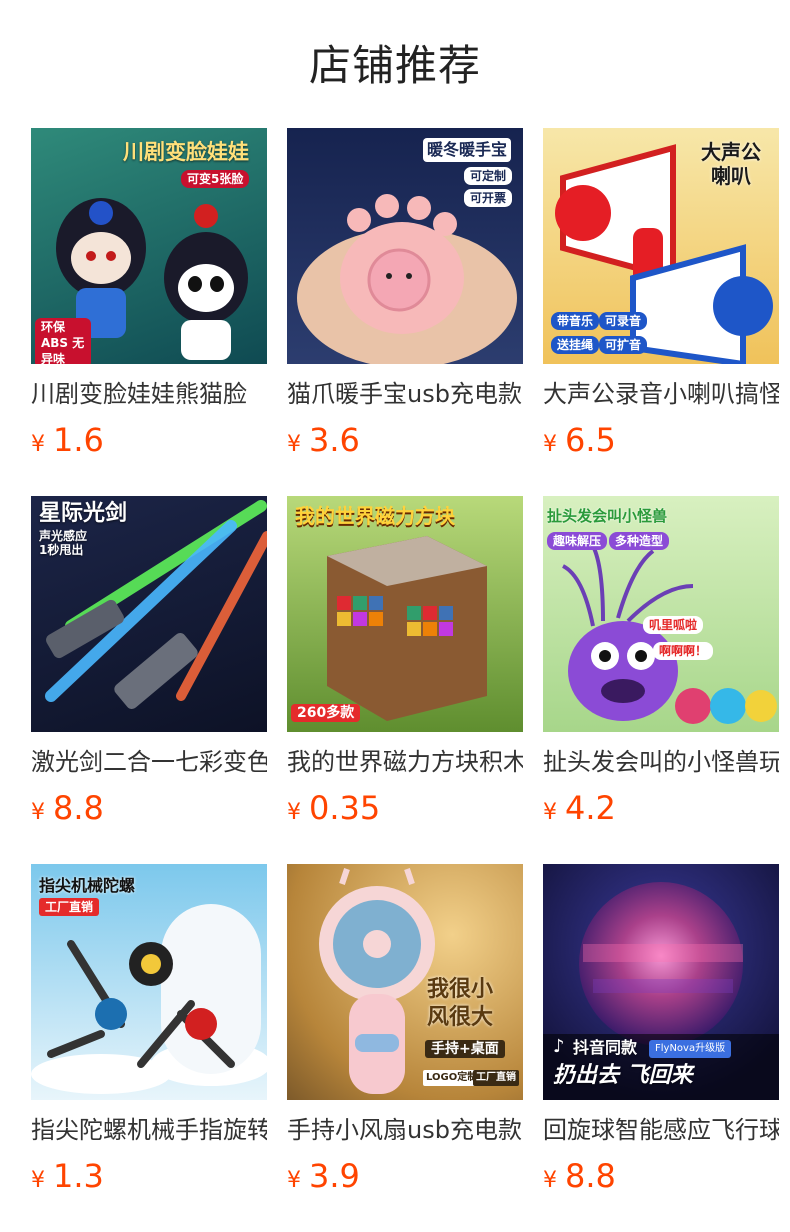 The height and width of the screenshot is (1232, 790). I want to click on price-value: 6.5, so click(590, 440).